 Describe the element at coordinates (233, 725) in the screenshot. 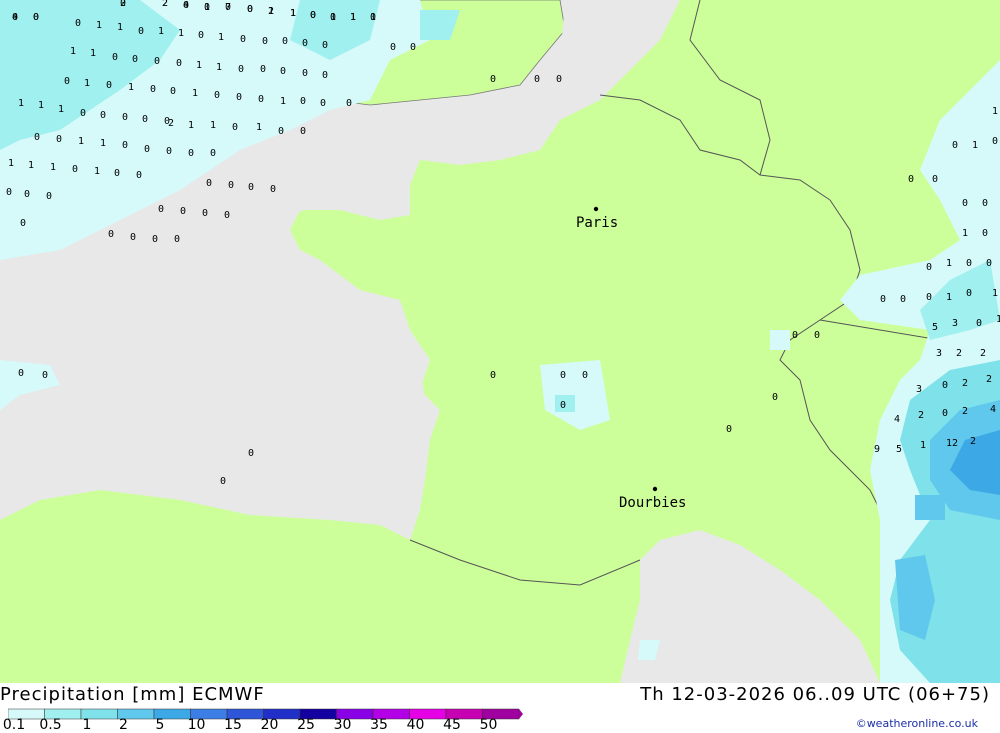

I see `scale-label: 15` at that location.